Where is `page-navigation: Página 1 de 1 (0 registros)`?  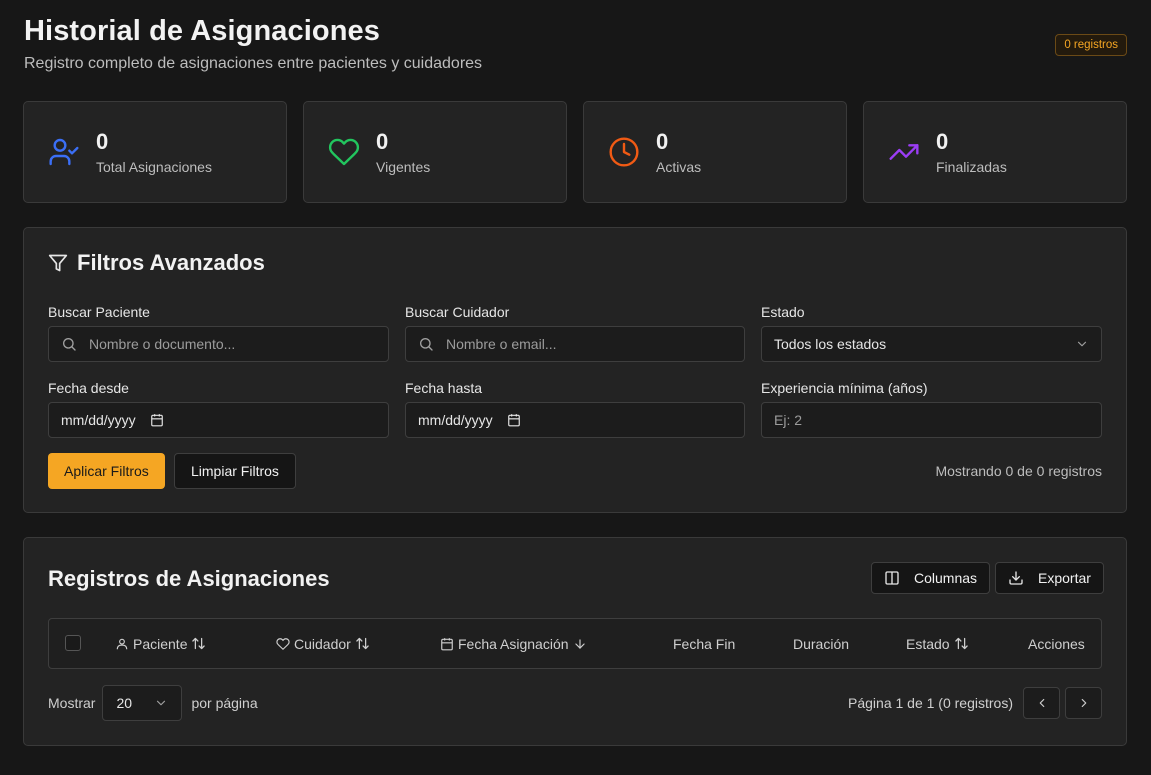 page-navigation: Página 1 de 1 (0 registros) is located at coordinates (975, 703).